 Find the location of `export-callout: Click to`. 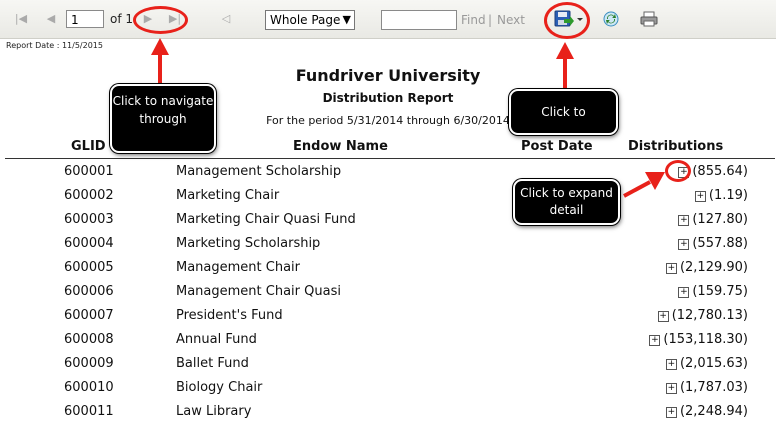

export-callout: Click to is located at coordinates (563, 112).